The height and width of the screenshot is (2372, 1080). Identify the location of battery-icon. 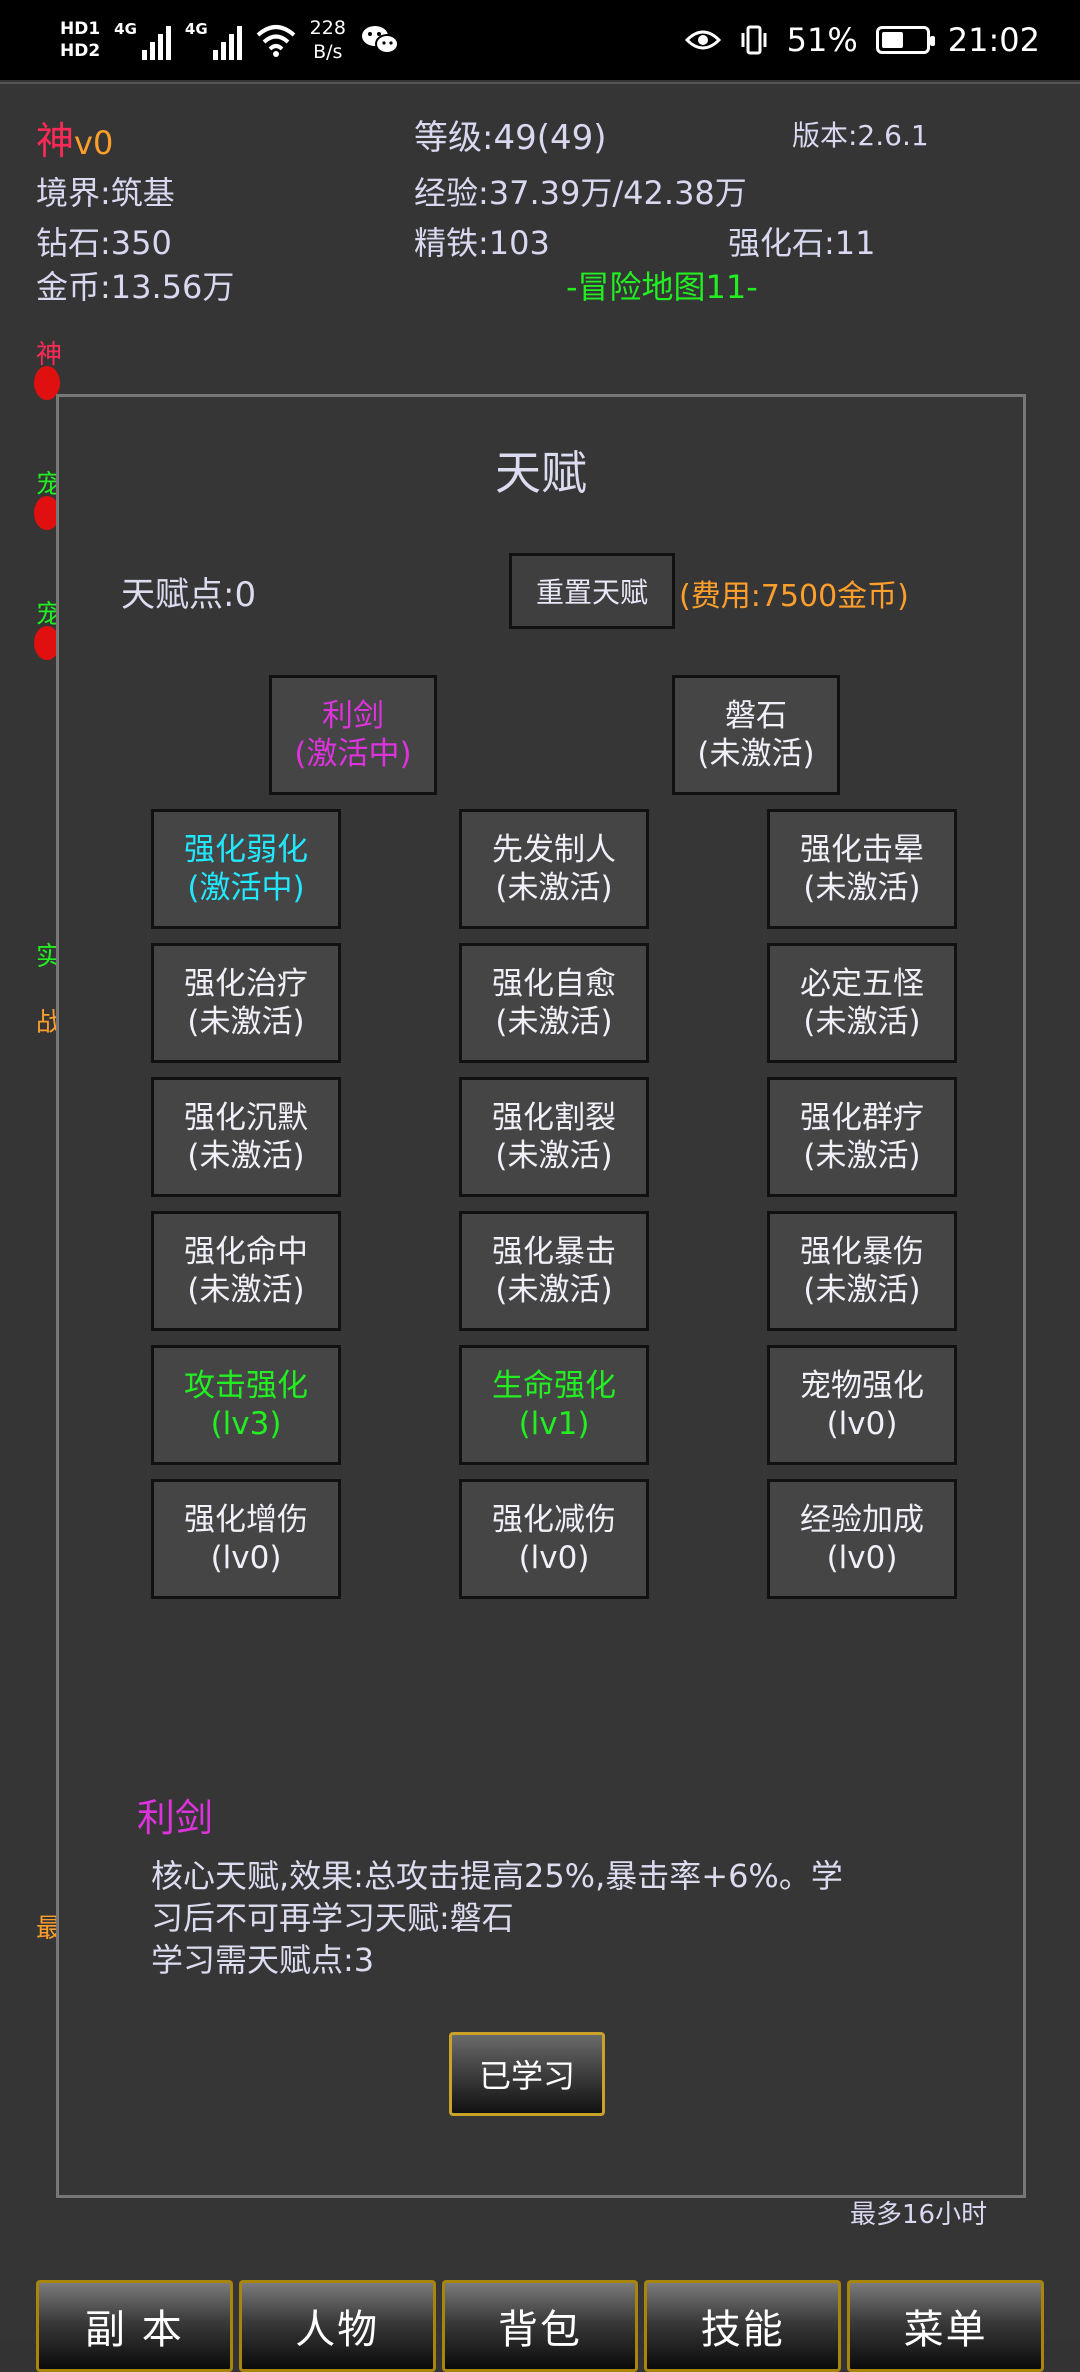
(905, 40).